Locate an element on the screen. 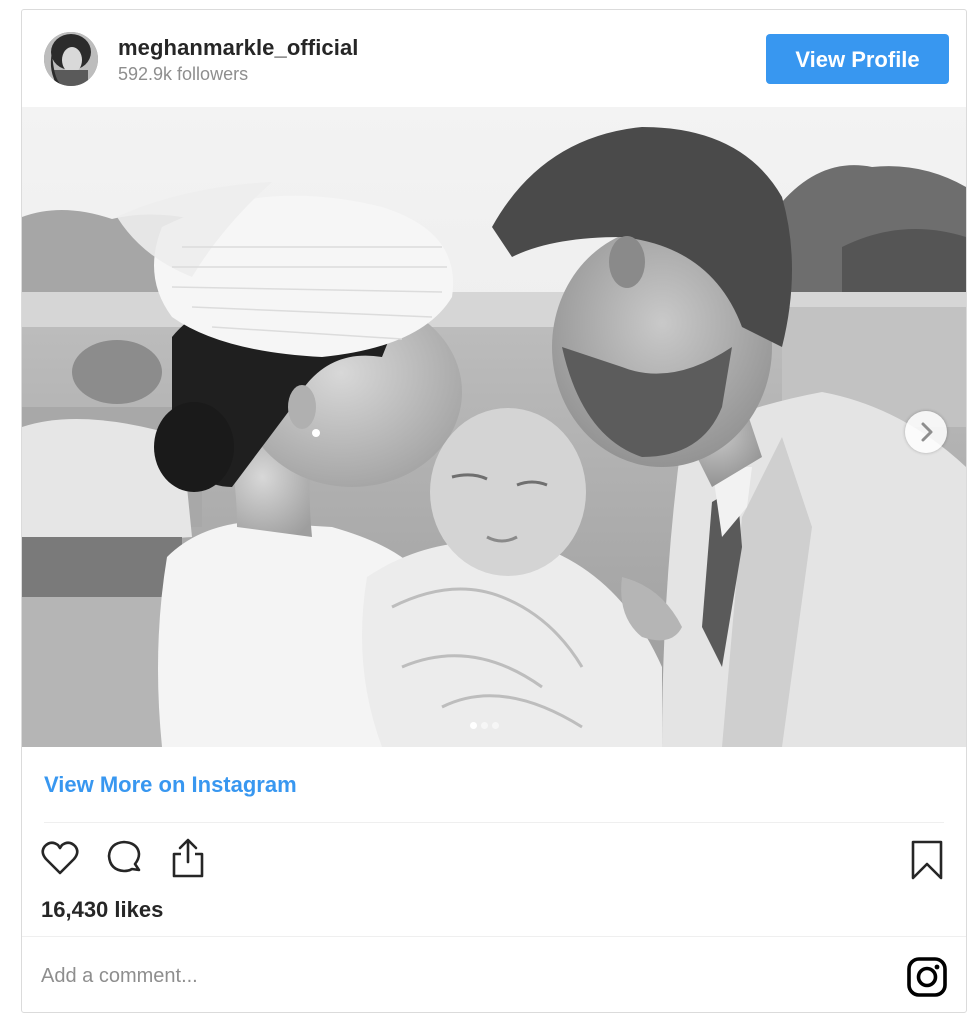  carousel-next-button is located at coordinates (926, 432).